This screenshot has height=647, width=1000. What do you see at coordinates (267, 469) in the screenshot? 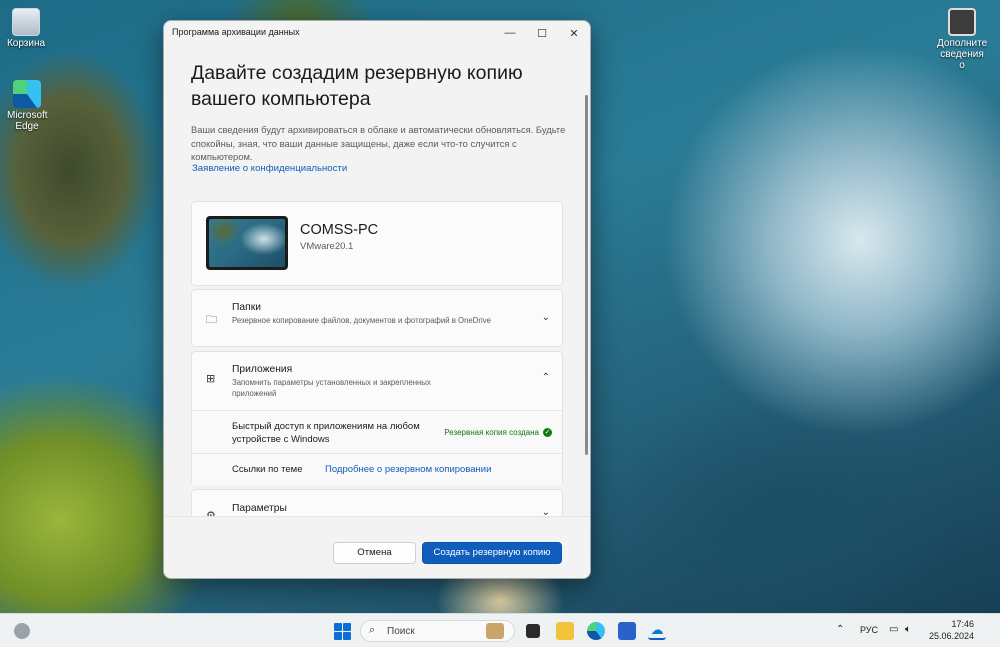
I see `related-links-label: Ссылки по теме` at bounding box center [267, 469].